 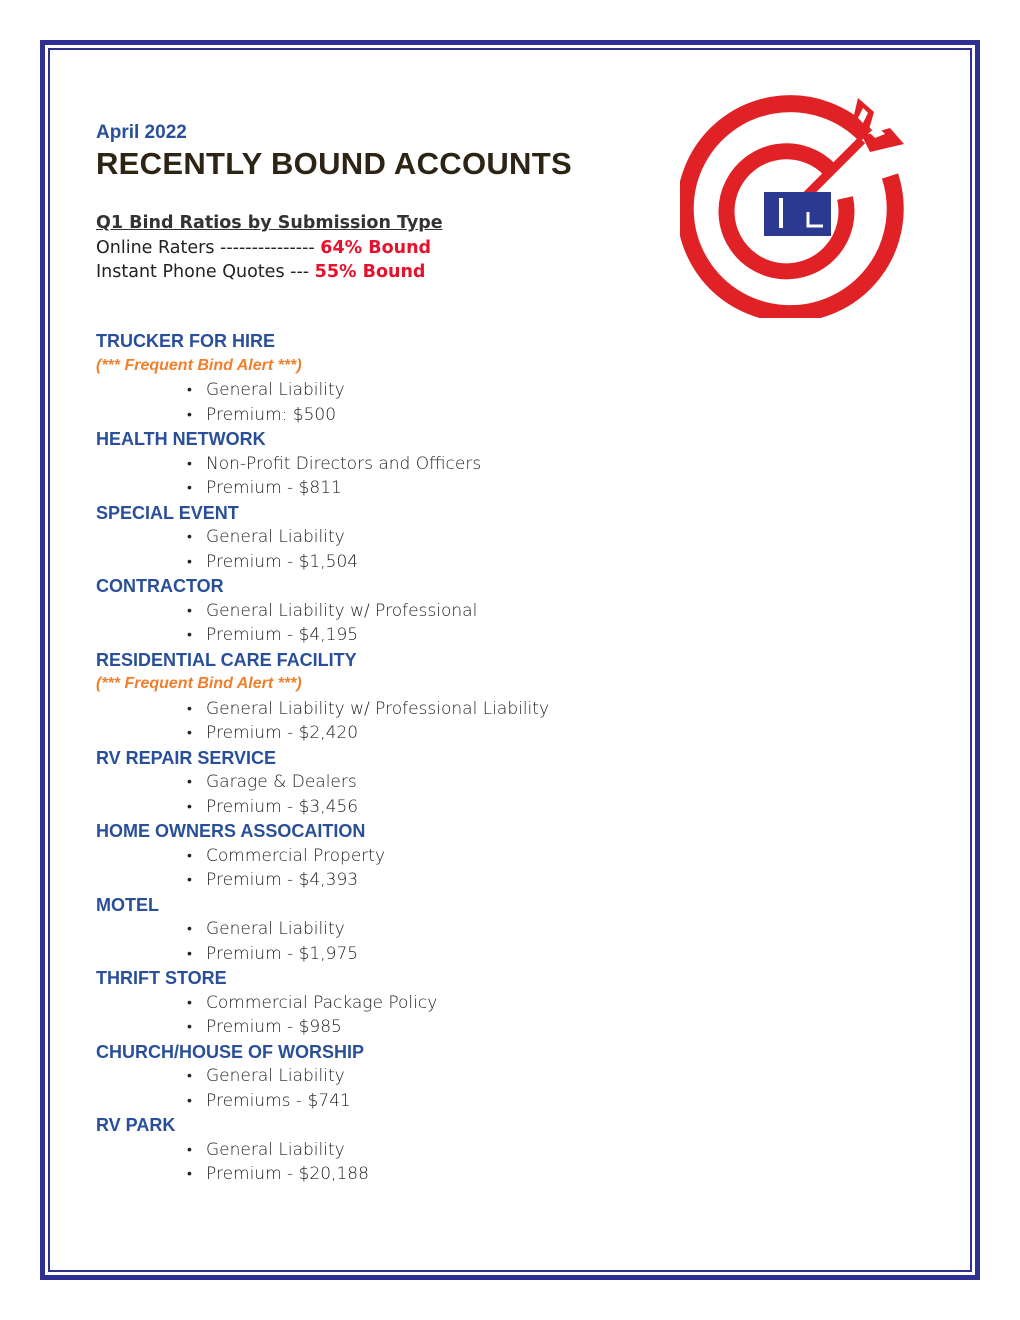 What do you see at coordinates (370, 272) in the screenshot?
I see `bind-ratio-value: 55% Bound` at bounding box center [370, 272].